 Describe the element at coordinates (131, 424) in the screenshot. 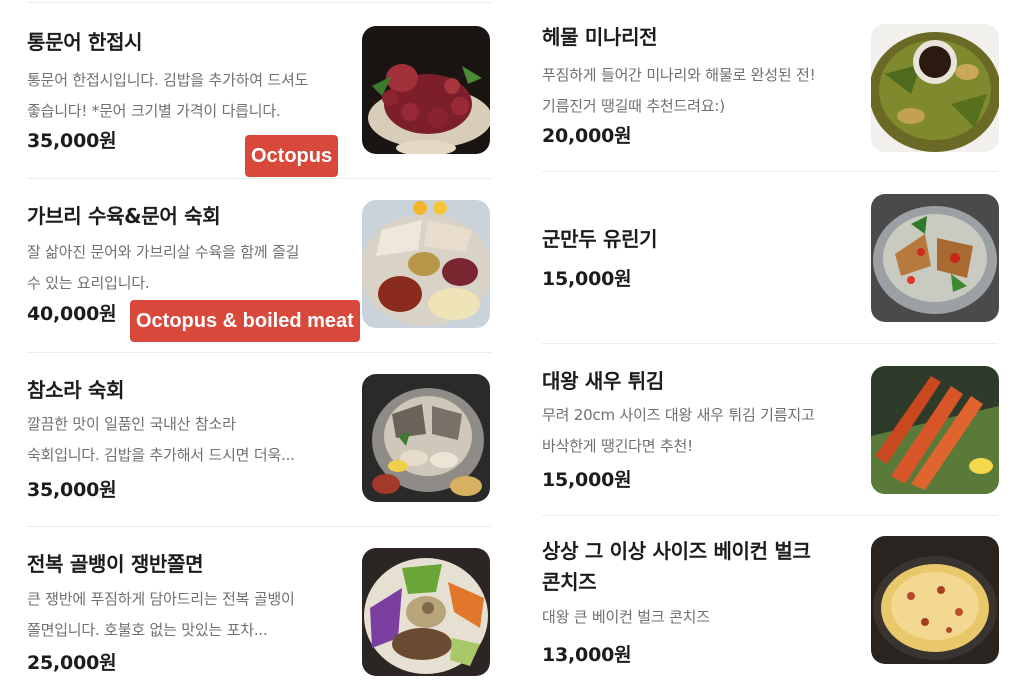

I see `description-line: 깔끔한 맛이 일품인 국내산 참소라` at that location.